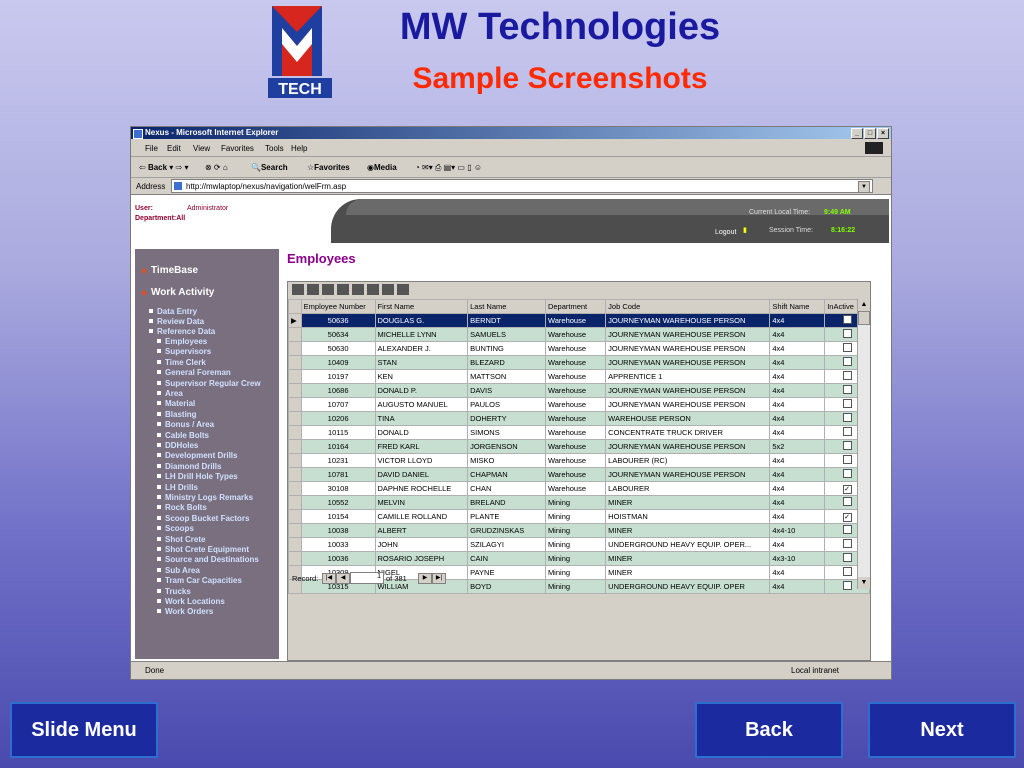 Image resolution: width=1024 pixels, height=768 pixels. Describe the element at coordinates (313, 289) in the screenshot. I see `edit-icon` at that location.